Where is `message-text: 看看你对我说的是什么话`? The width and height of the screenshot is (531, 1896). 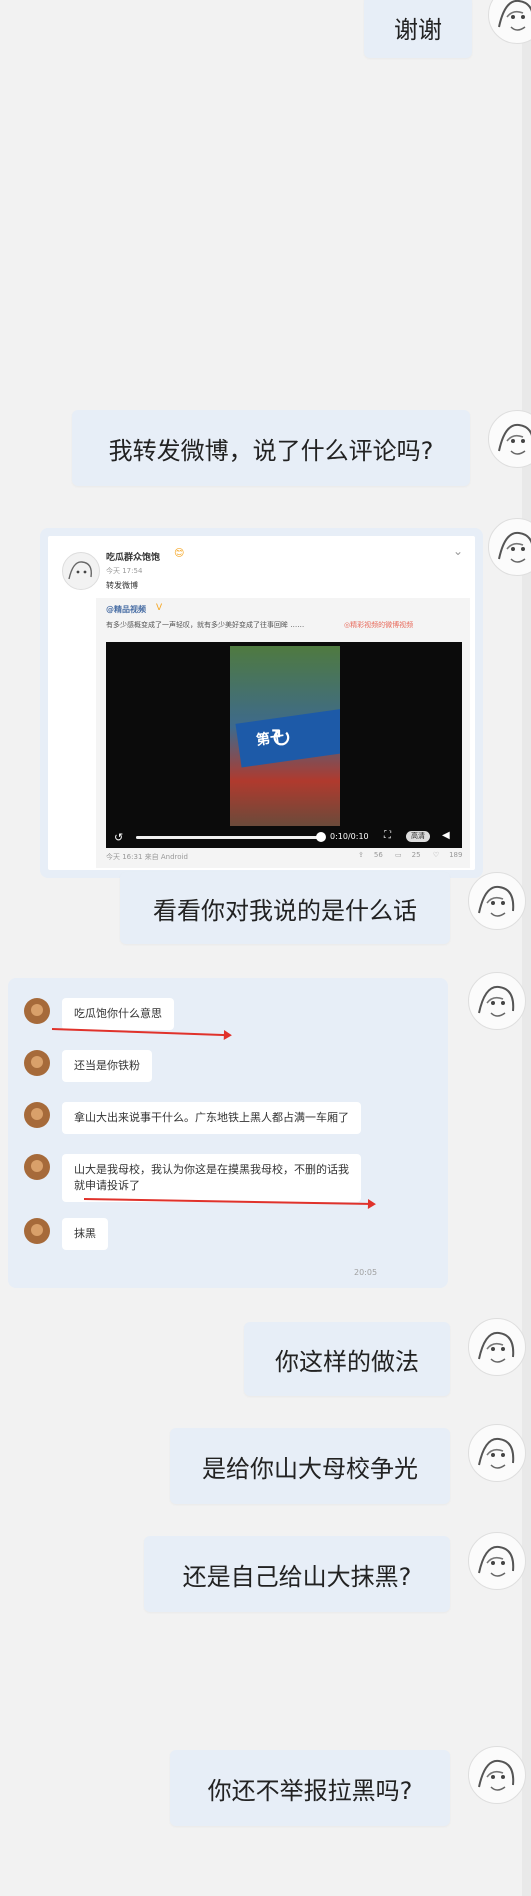 message-text: 看看你对我说的是什么话 is located at coordinates (285, 910).